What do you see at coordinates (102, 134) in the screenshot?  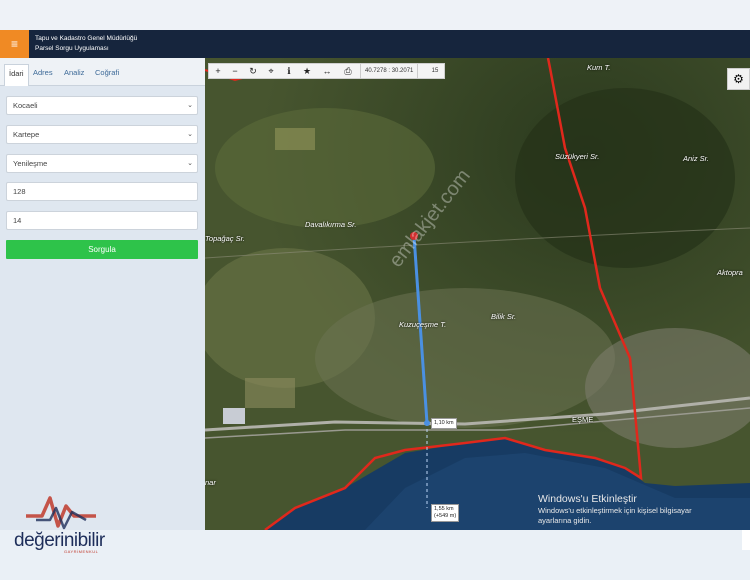 I see `district-select: Kartepe ⌄` at bounding box center [102, 134].